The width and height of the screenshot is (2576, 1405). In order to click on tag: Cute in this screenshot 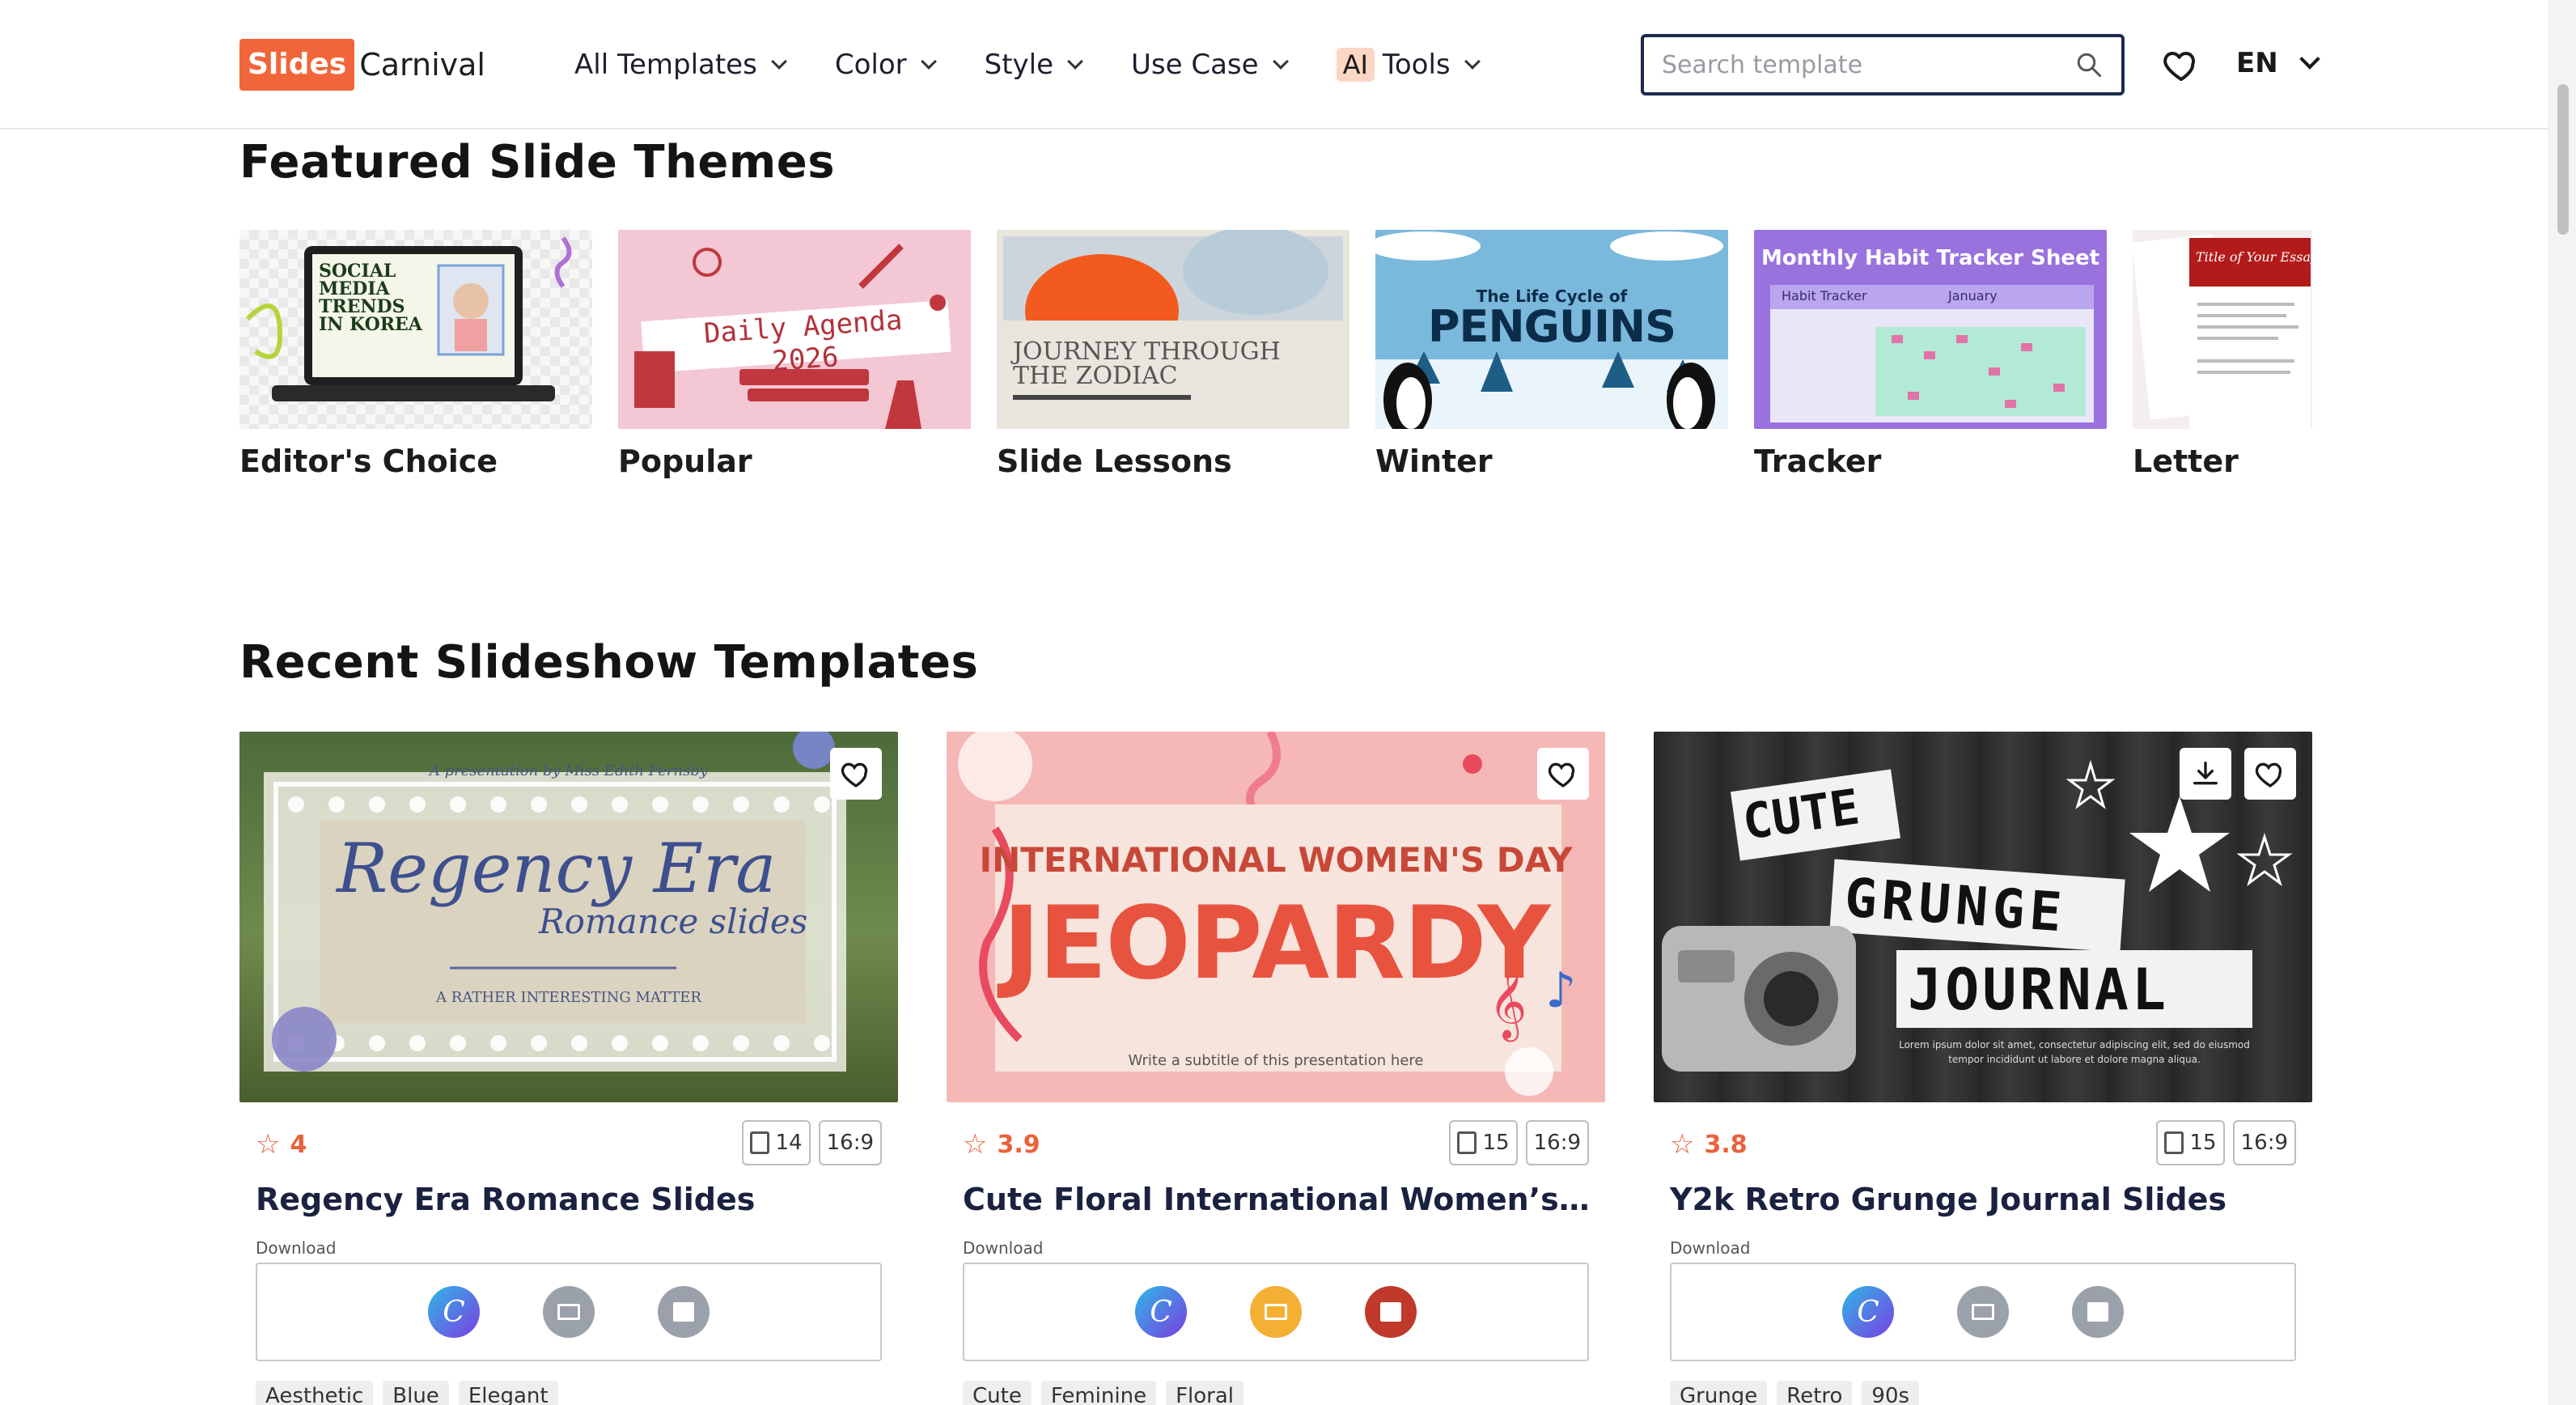, I will do `click(997, 1393)`.